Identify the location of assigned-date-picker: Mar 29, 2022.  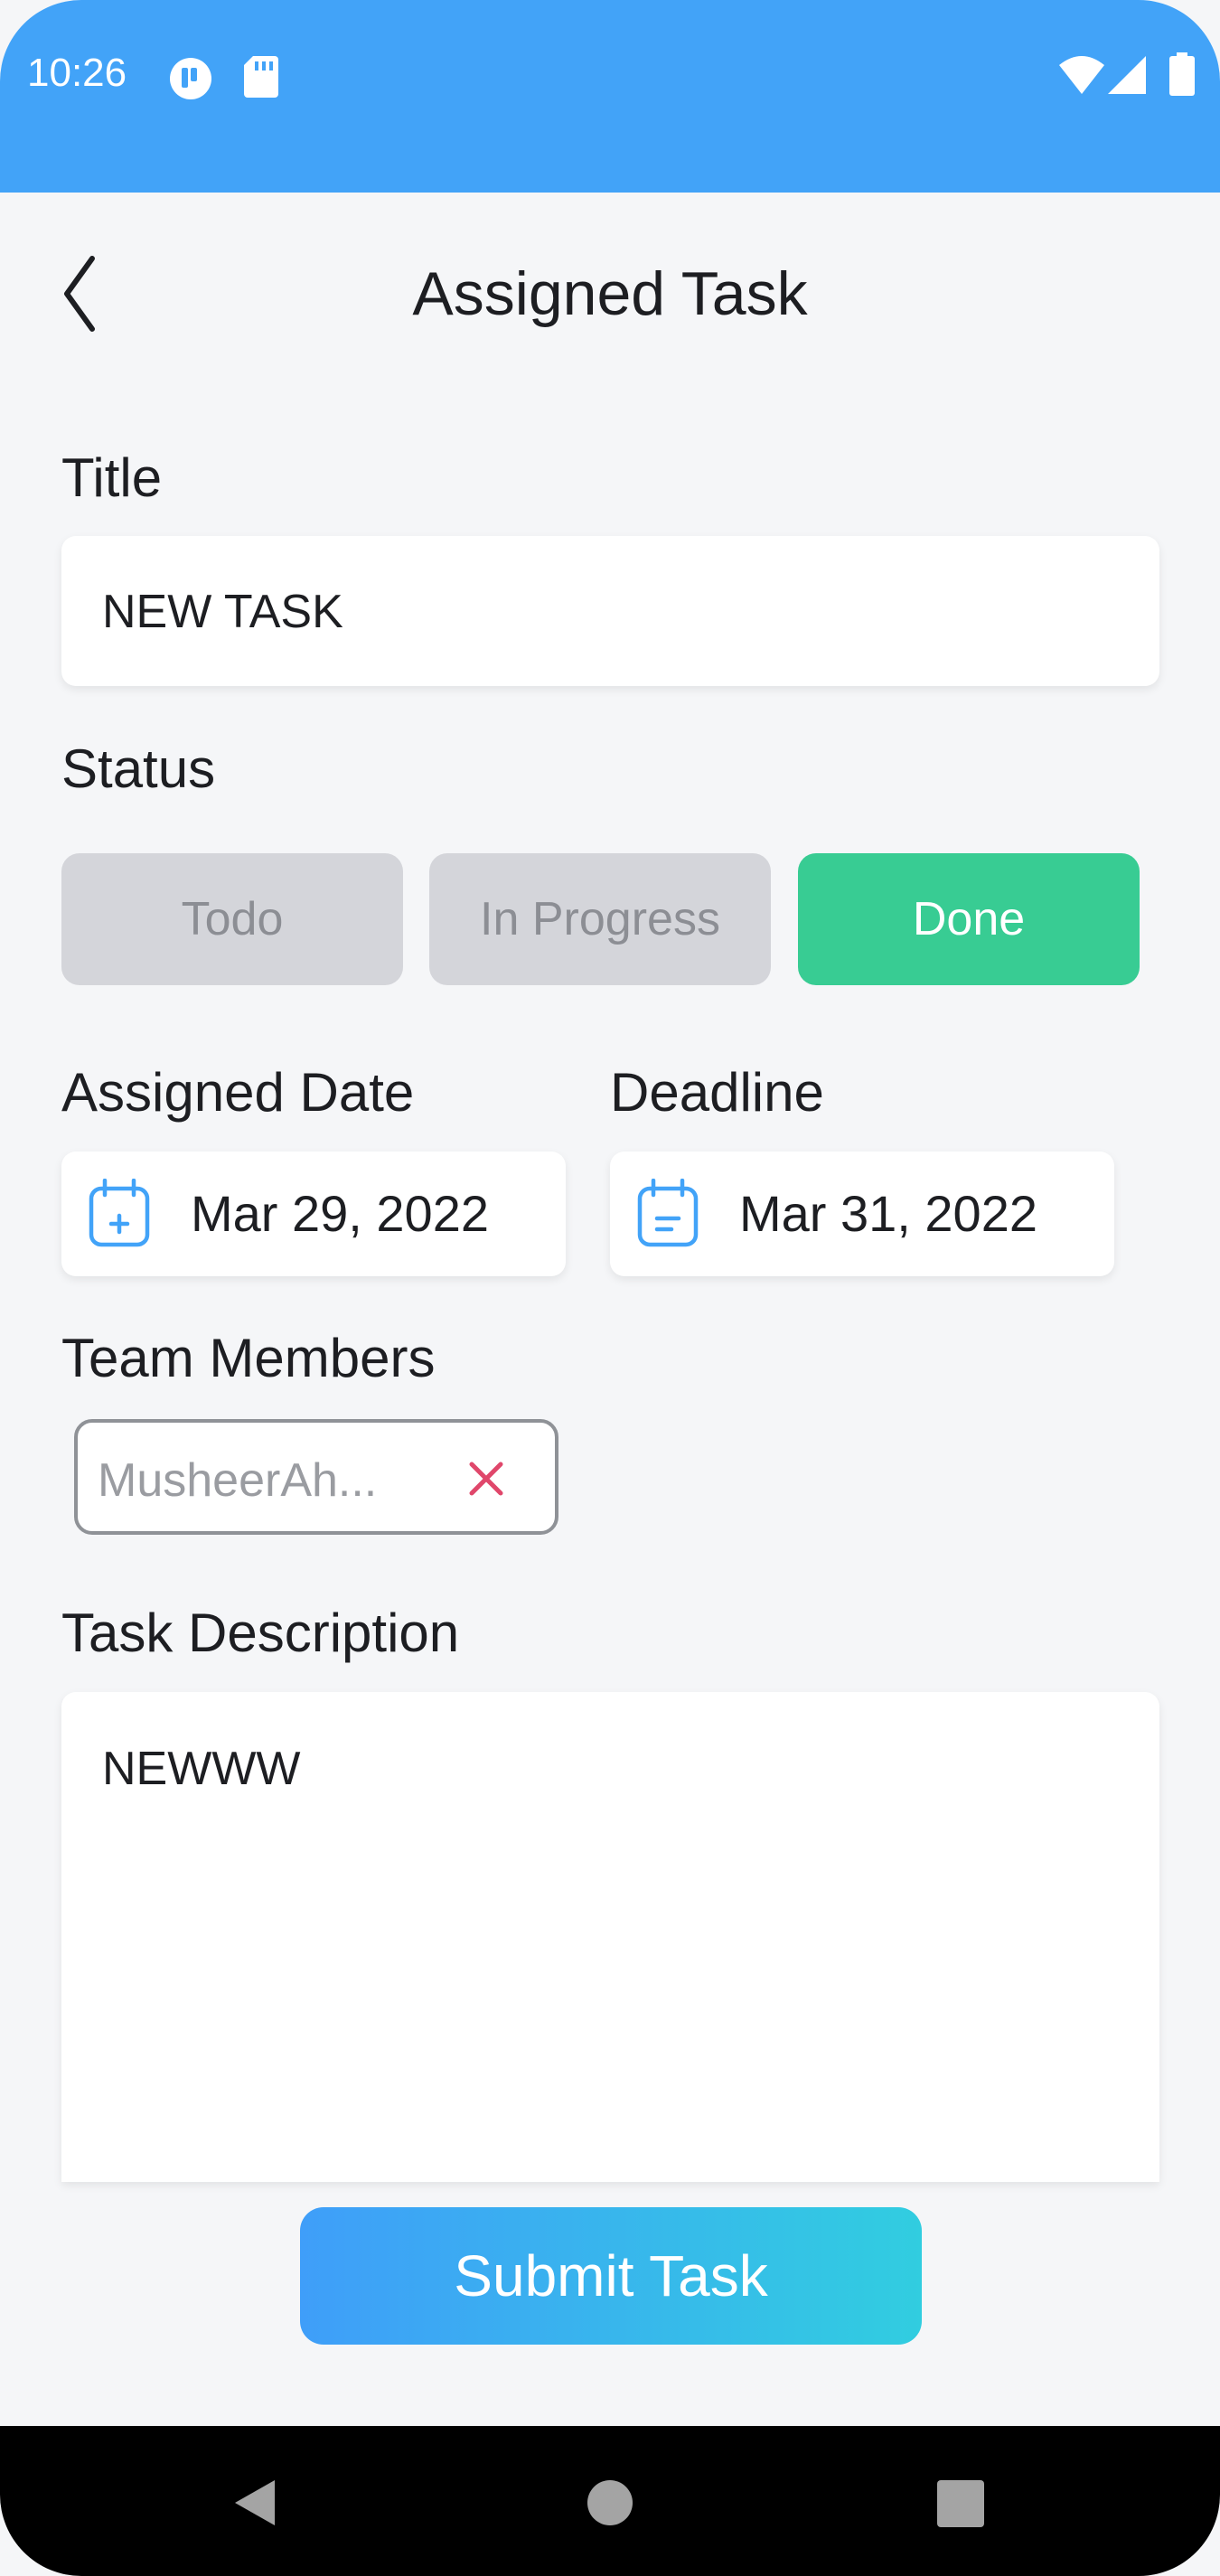
(313, 1214).